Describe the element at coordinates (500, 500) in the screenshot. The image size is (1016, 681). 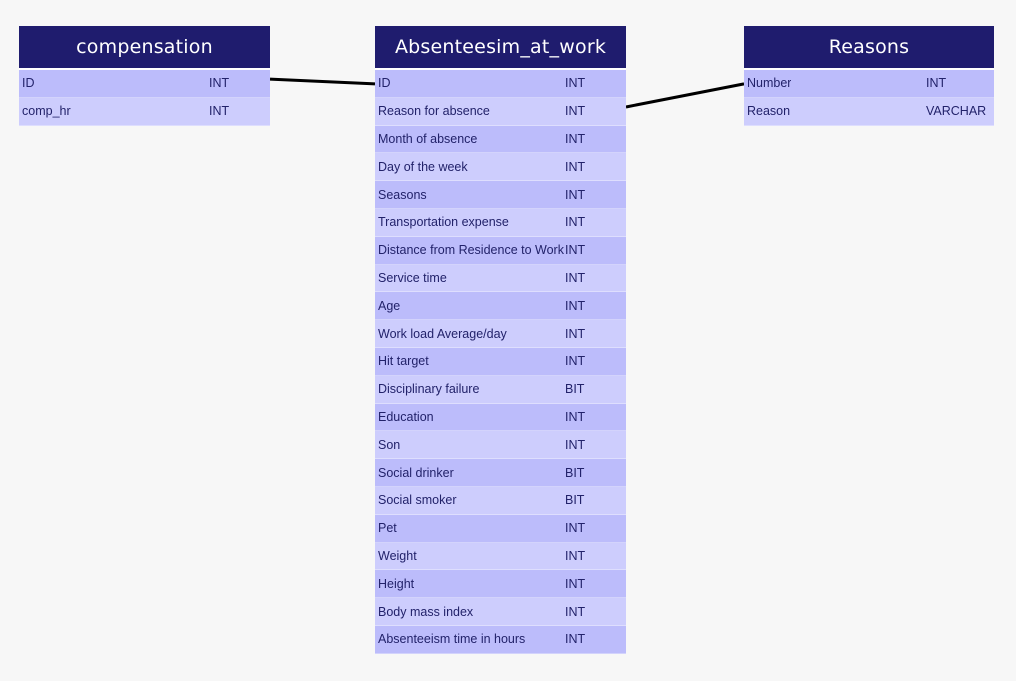
I see `column-row: Social smoker BIT` at that location.